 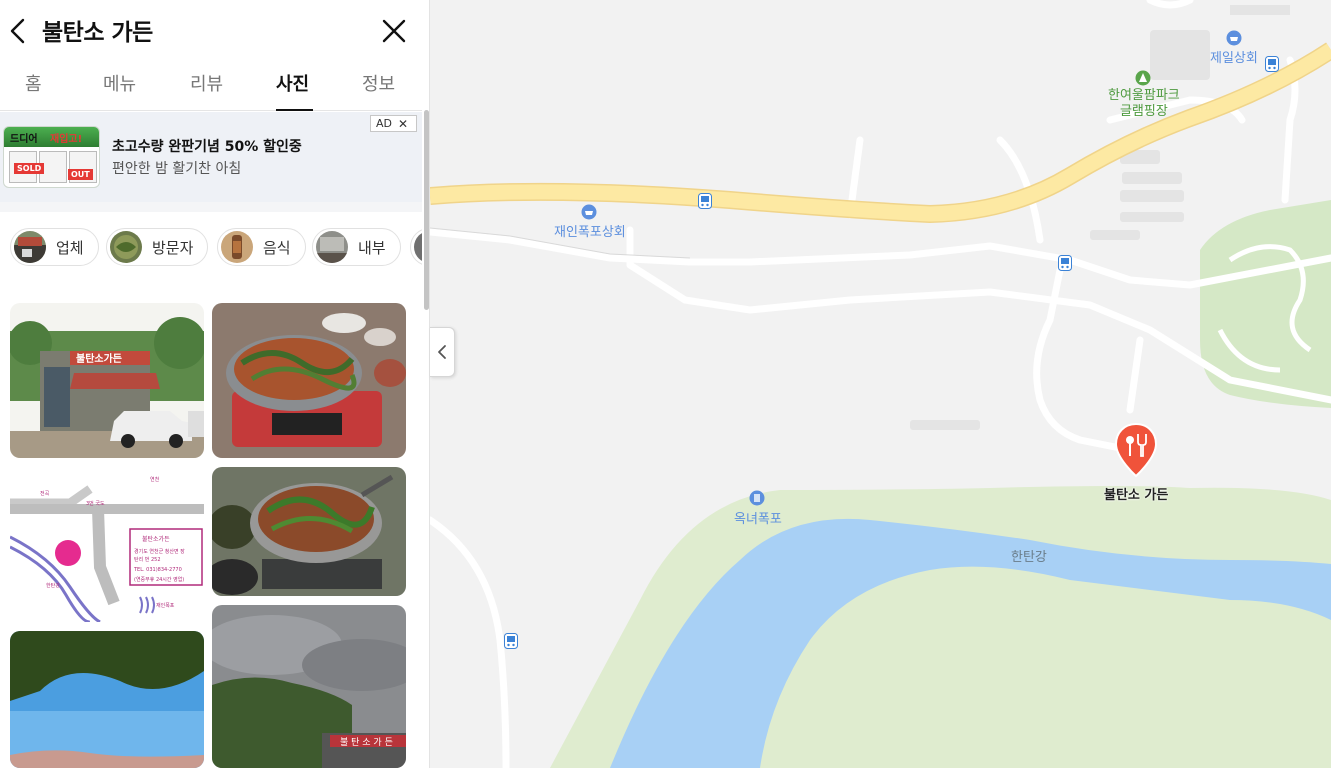 What do you see at coordinates (24, 139) in the screenshot?
I see `ad-thumb-text: 드디어` at bounding box center [24, 139].